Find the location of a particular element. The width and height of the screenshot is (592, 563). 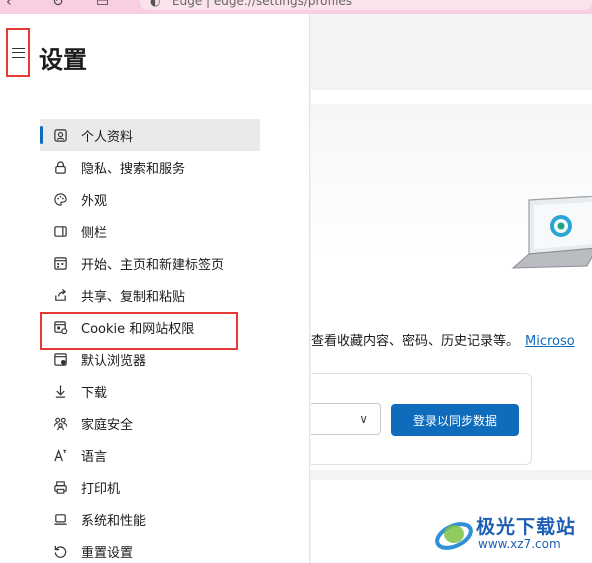

back-icon: ‹ is located at coordinates (9, 5).